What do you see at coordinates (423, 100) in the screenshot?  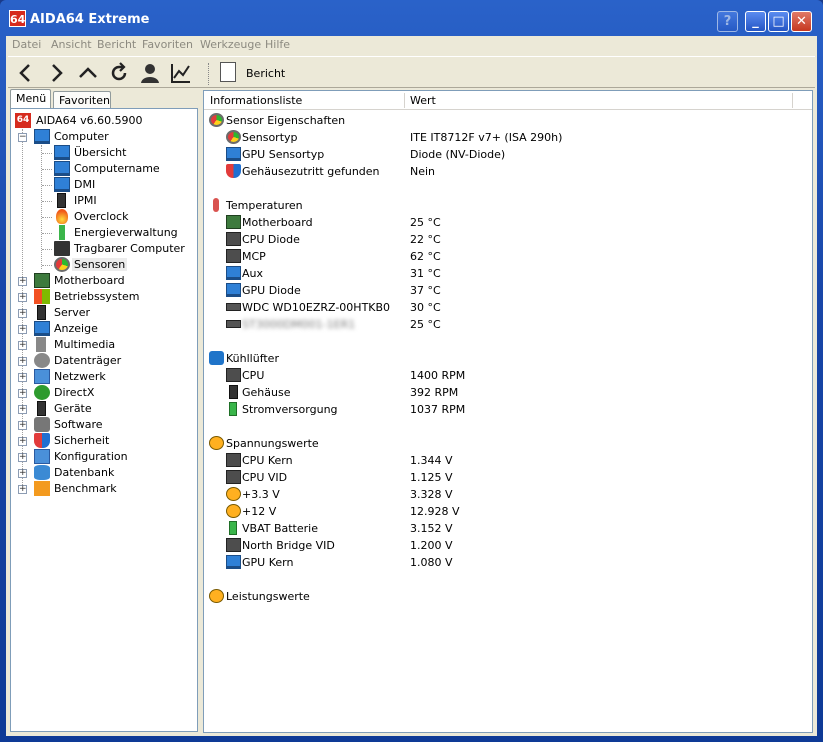 I see `column-header-wert: Wert` at bounding box center [423, 100].